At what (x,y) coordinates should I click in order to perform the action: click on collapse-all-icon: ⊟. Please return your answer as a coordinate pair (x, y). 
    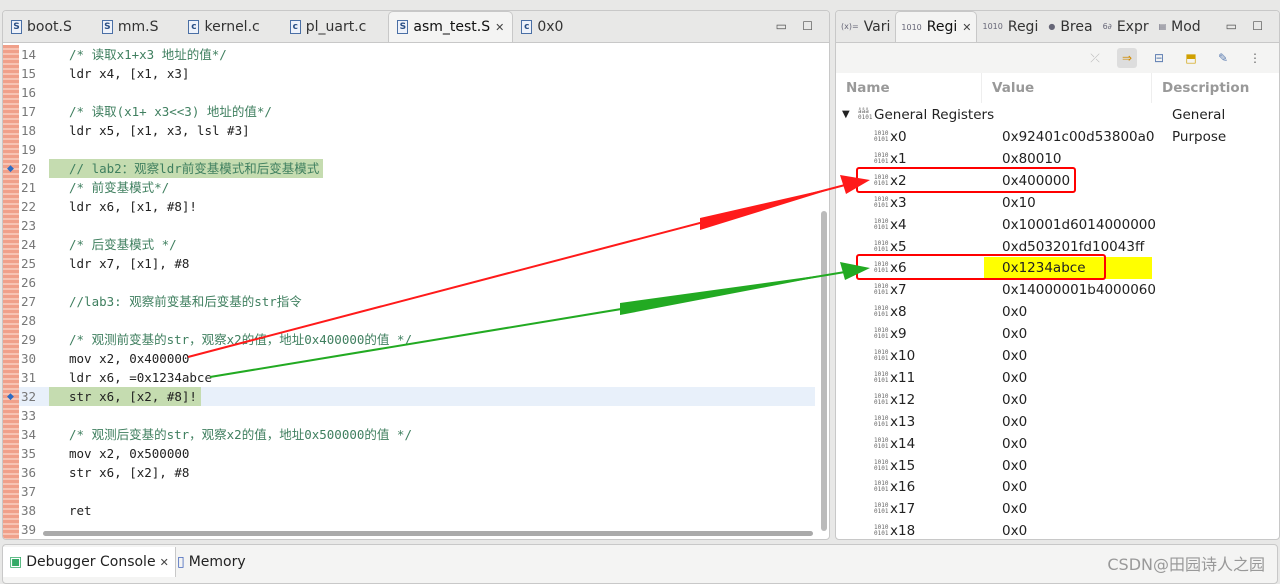
    Looking at the image, I should click on (1159, 58).